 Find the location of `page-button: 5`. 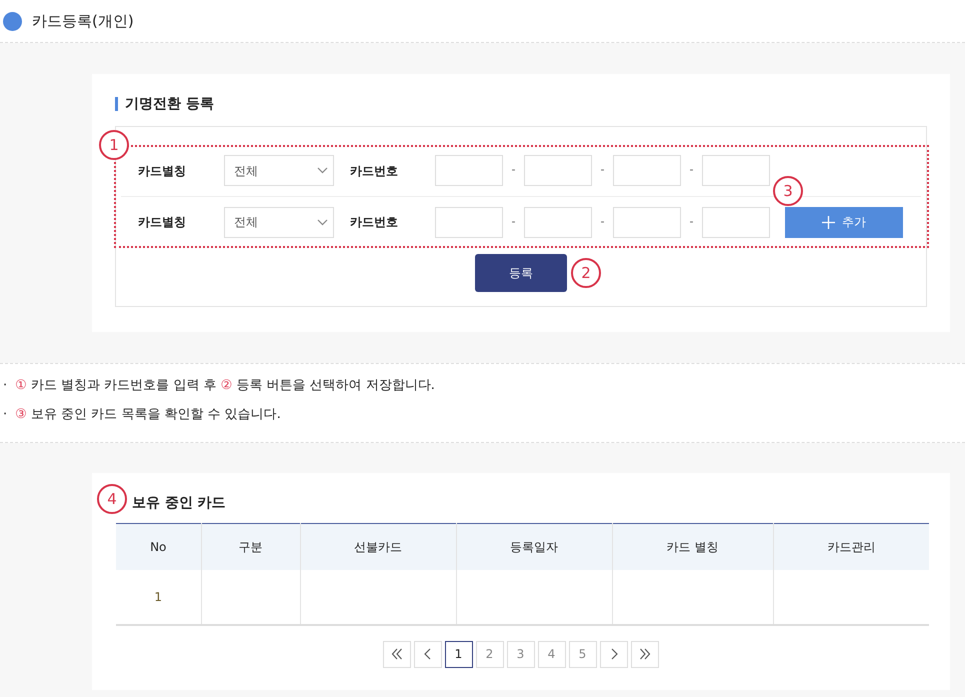

page-button: 5 is located at coordinates (582, 654).